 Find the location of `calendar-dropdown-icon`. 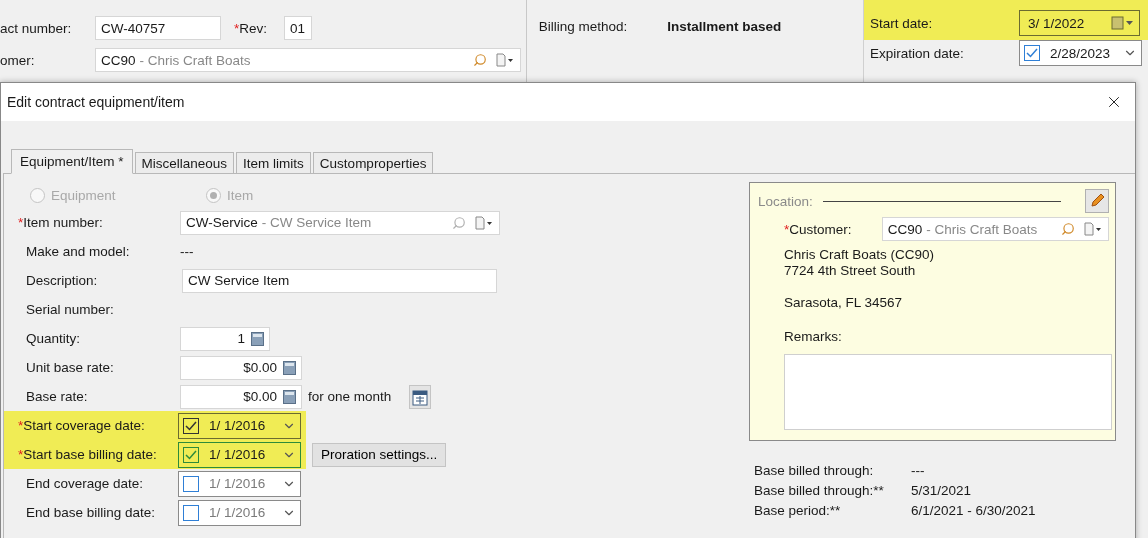

calendar-dropdown-icon is located at coordinates (1123, 23).